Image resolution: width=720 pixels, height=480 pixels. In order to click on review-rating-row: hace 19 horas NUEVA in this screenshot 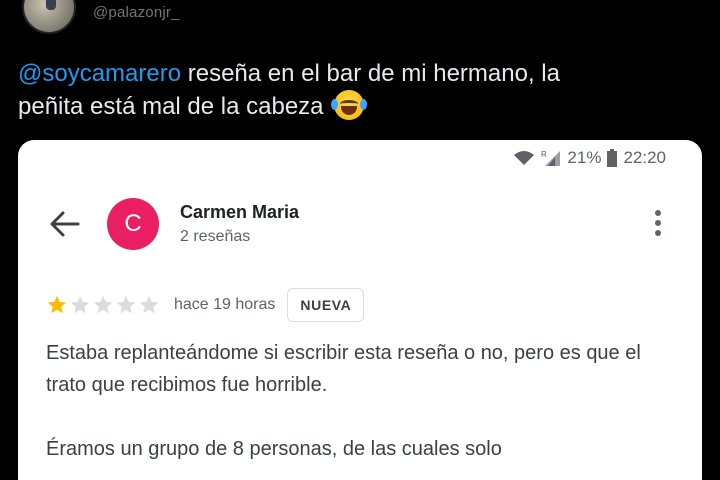, I will do `click(205, 305)`.